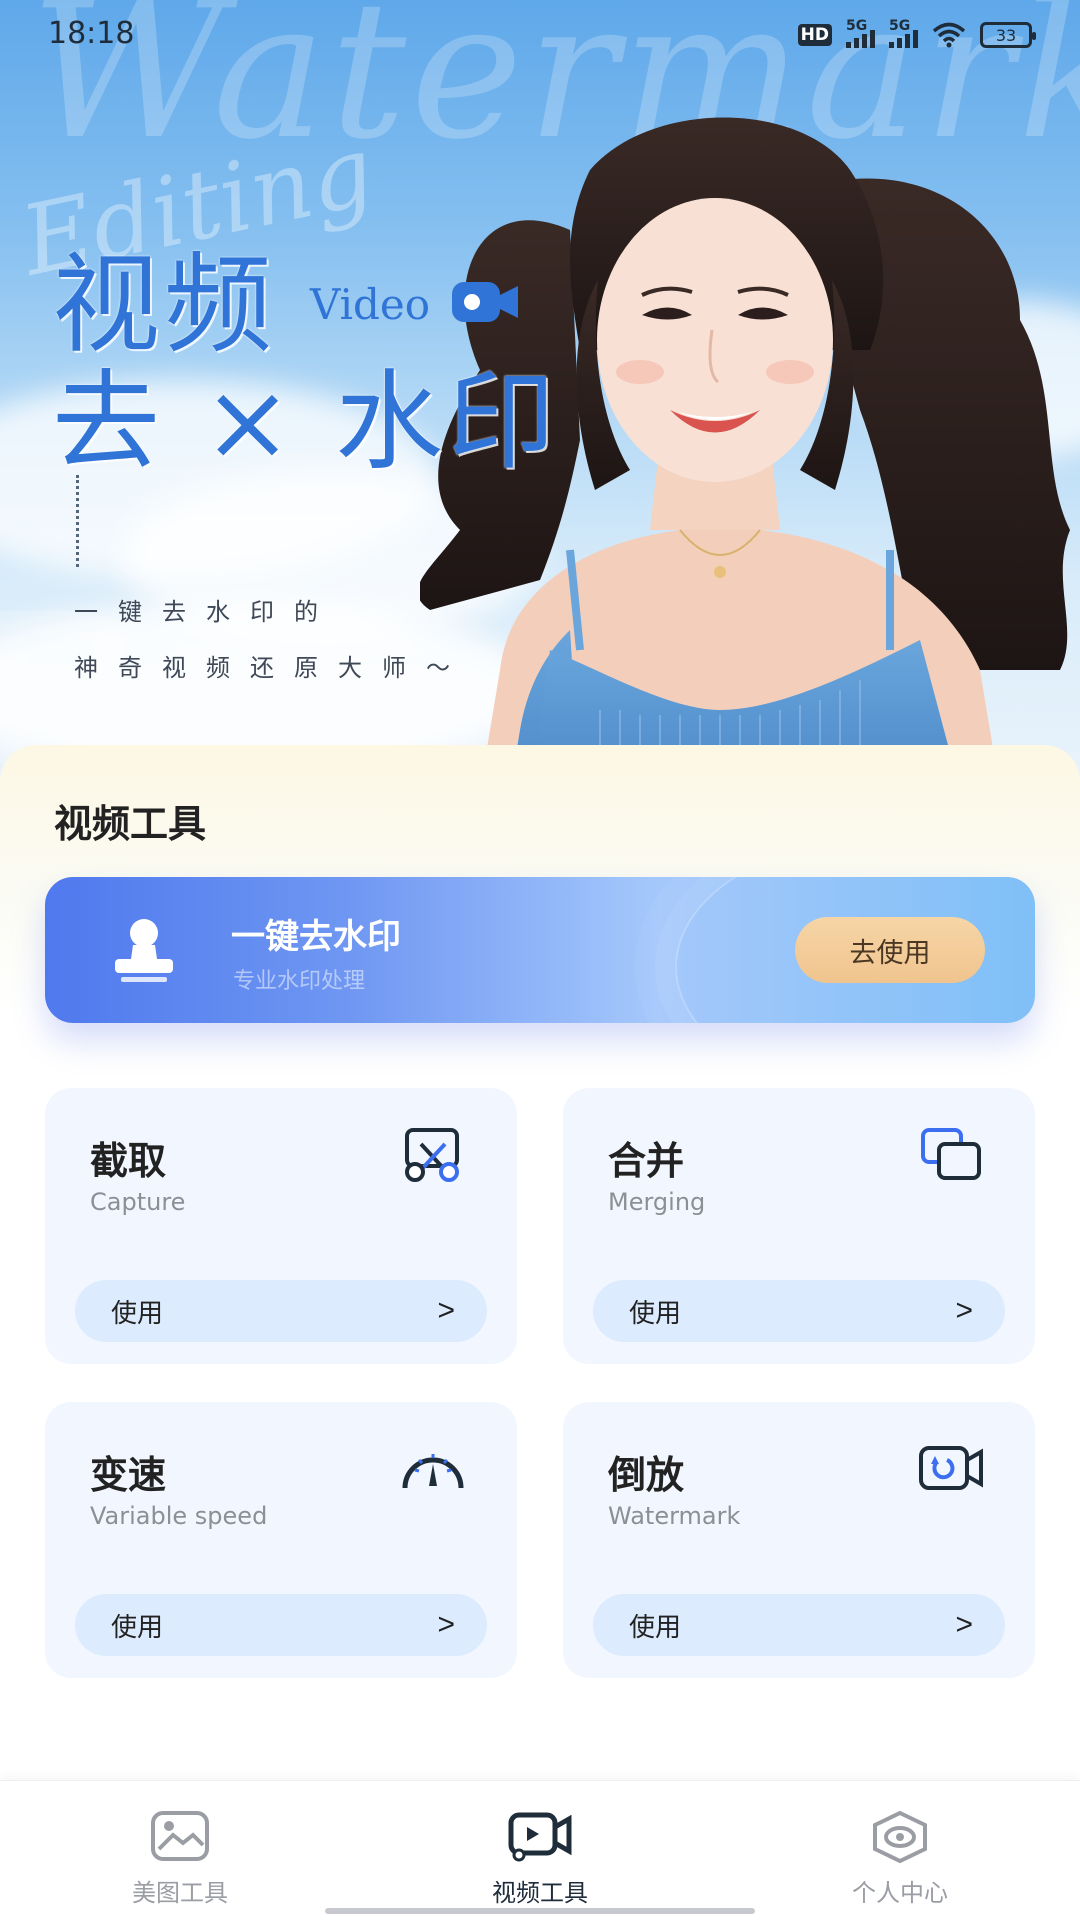 The image size is (1080, 1920). I want to click on hero-dotted-divider, so click(77, 521).